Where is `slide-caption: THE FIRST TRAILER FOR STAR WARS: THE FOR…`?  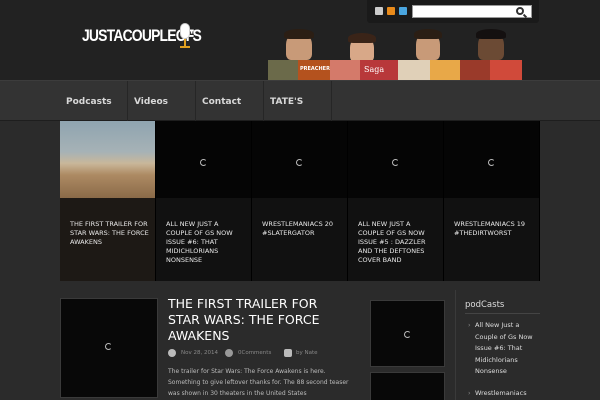
slide-caption: THE FIRST TRAILER FOR STAR WARS: THE FOR… is located at coordinates (107, 239).